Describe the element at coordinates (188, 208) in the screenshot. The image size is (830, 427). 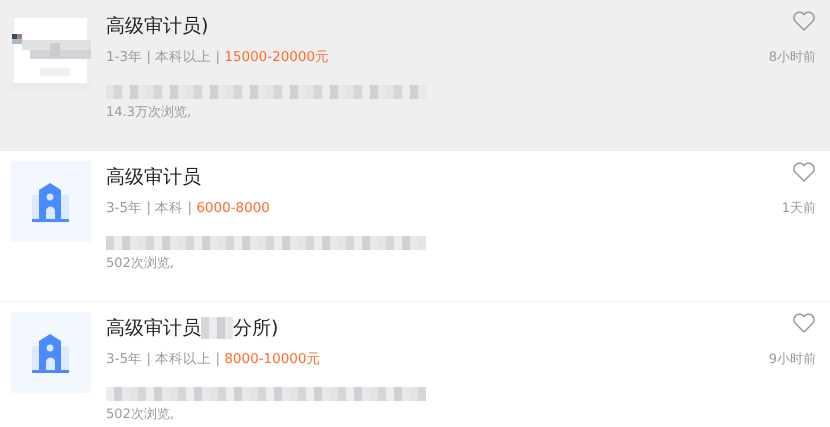
I see `job-requirements: 3-5年 | 本科 | 6000-8000` at that location.